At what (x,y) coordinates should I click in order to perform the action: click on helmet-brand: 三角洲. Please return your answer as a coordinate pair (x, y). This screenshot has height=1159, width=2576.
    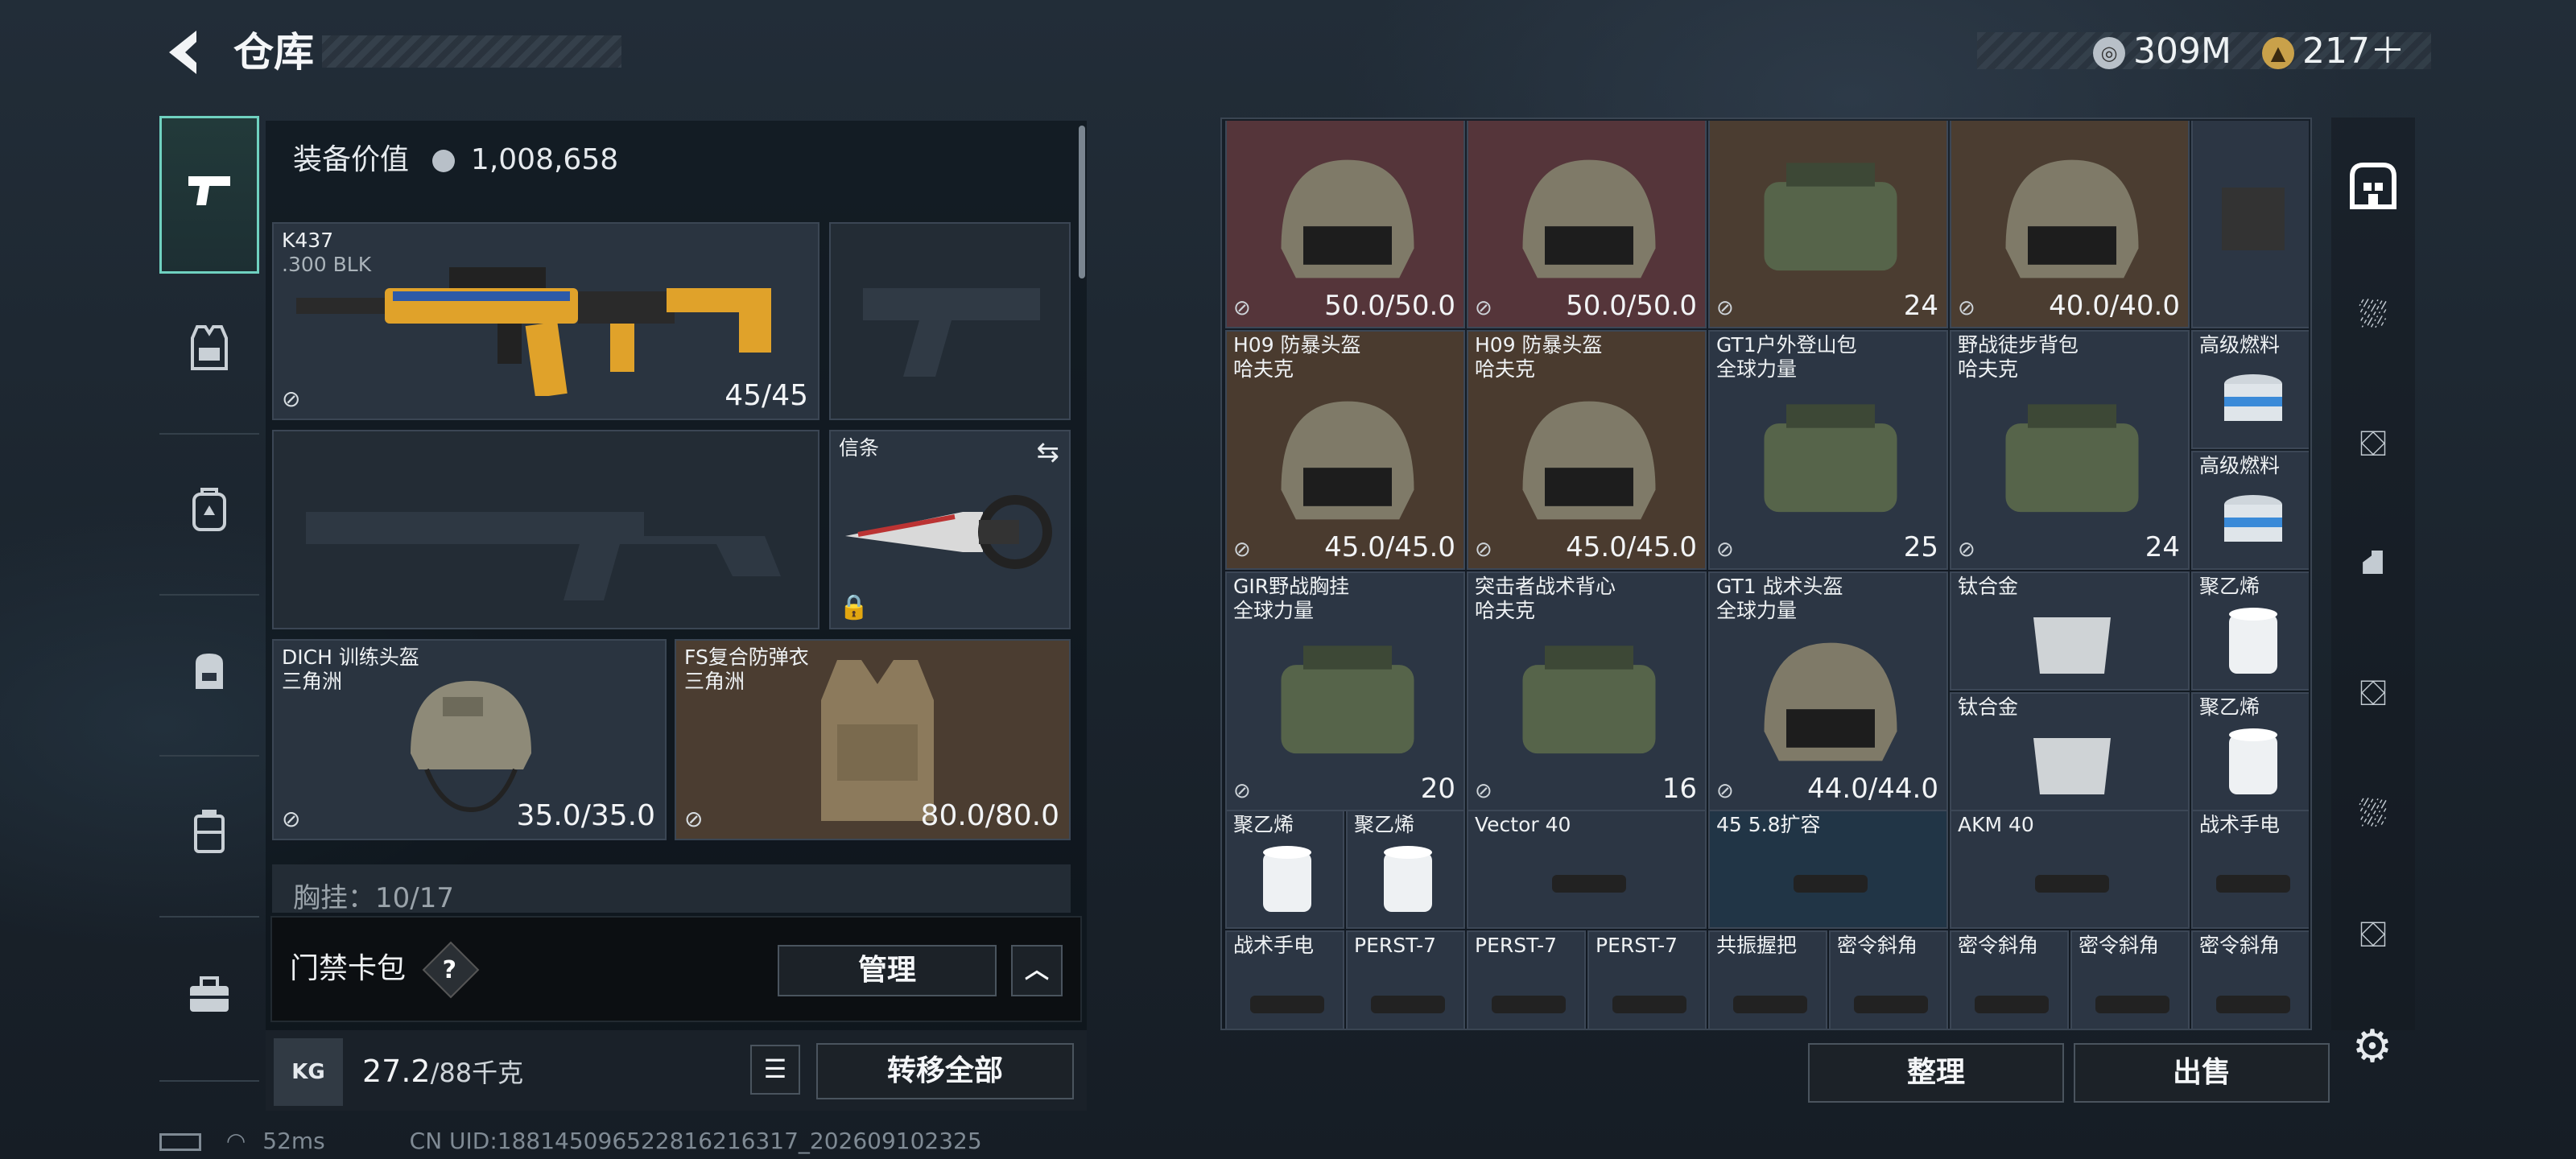
    Looking at the image, I should click on (312, 681).